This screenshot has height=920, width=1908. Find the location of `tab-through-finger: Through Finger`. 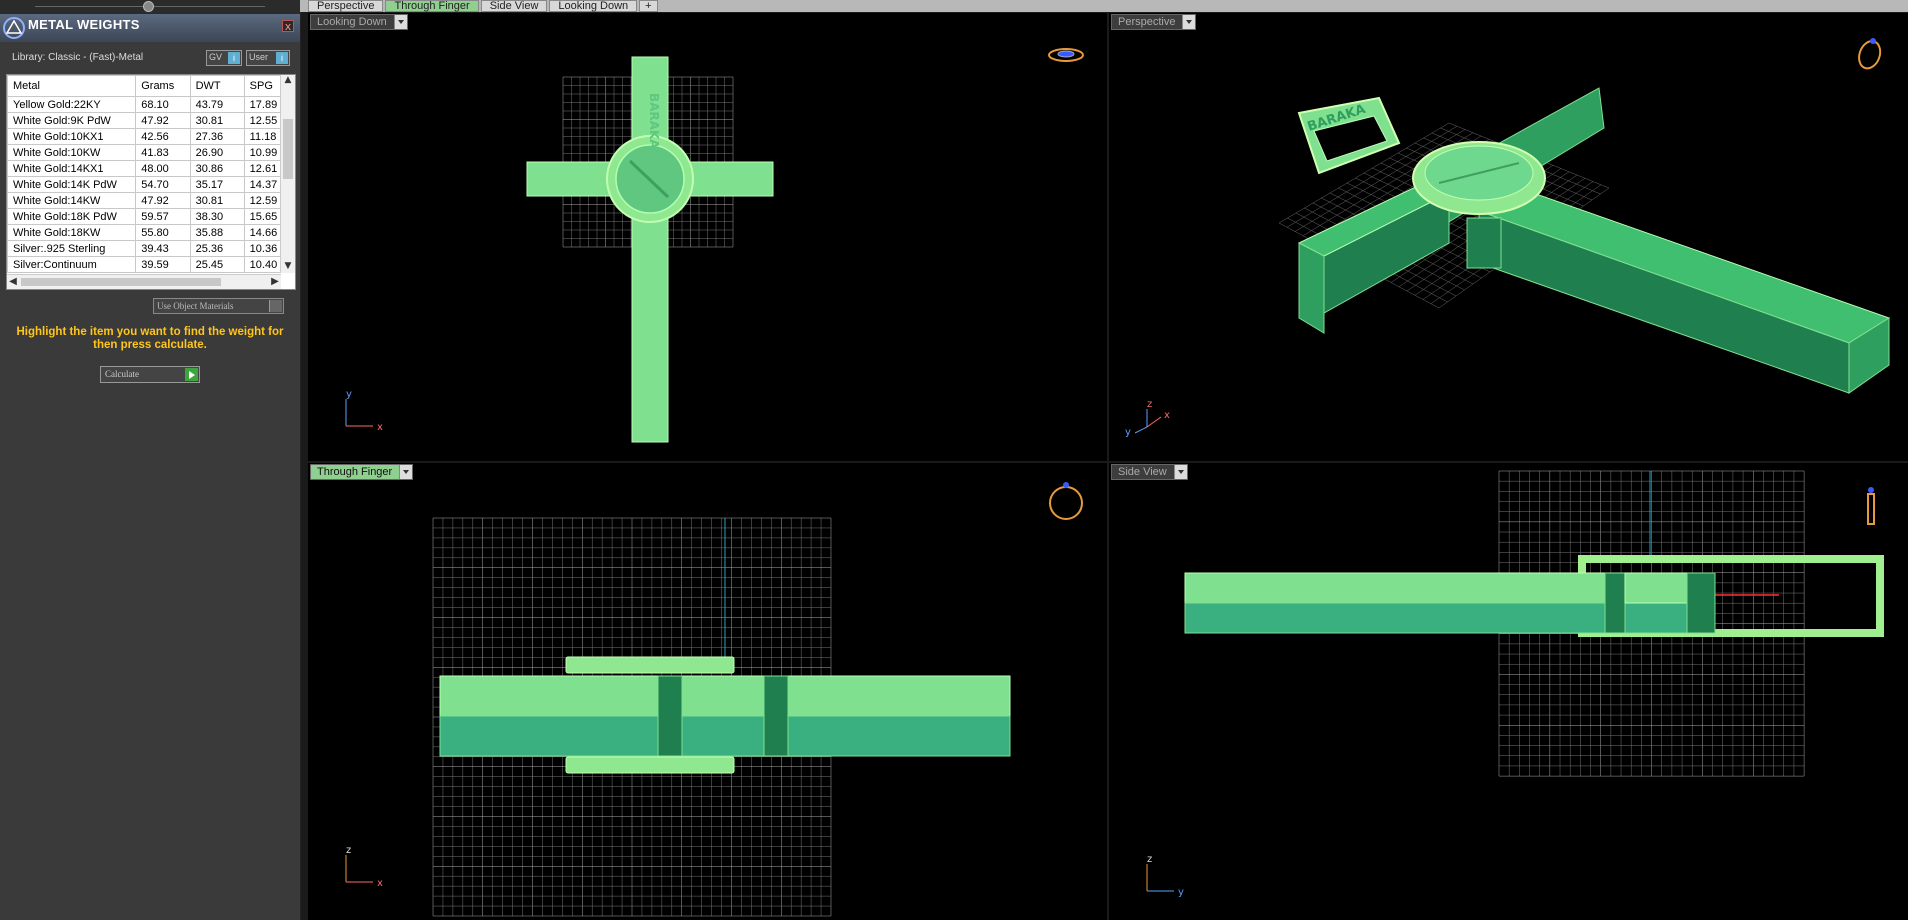

tab-through-finger: Through Finger is located at coordinates (432, 6).